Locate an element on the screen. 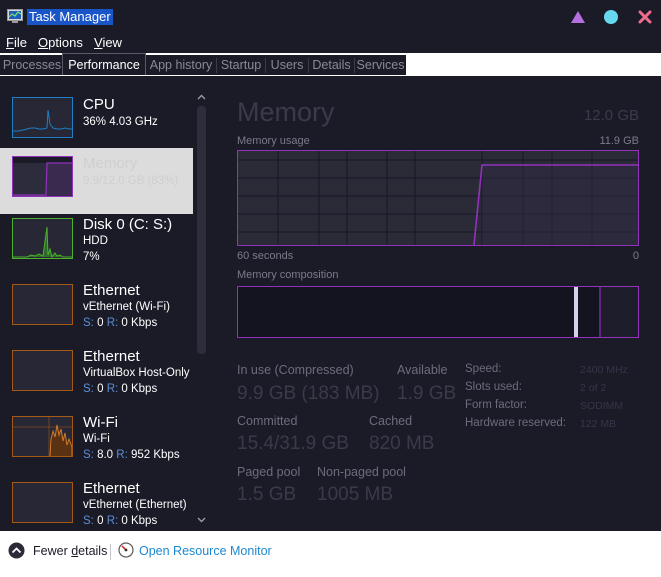 The image size is (661, 577). memory-usage-graph is located at coordinates (438, 198).